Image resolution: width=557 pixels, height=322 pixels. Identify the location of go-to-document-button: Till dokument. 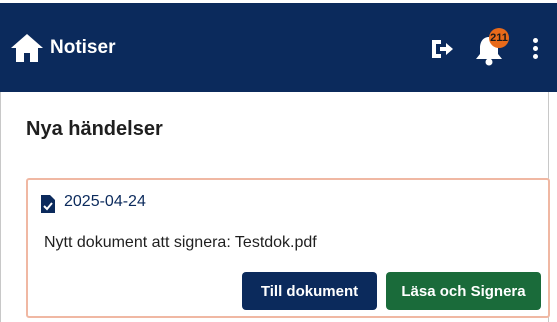
(309, 291).